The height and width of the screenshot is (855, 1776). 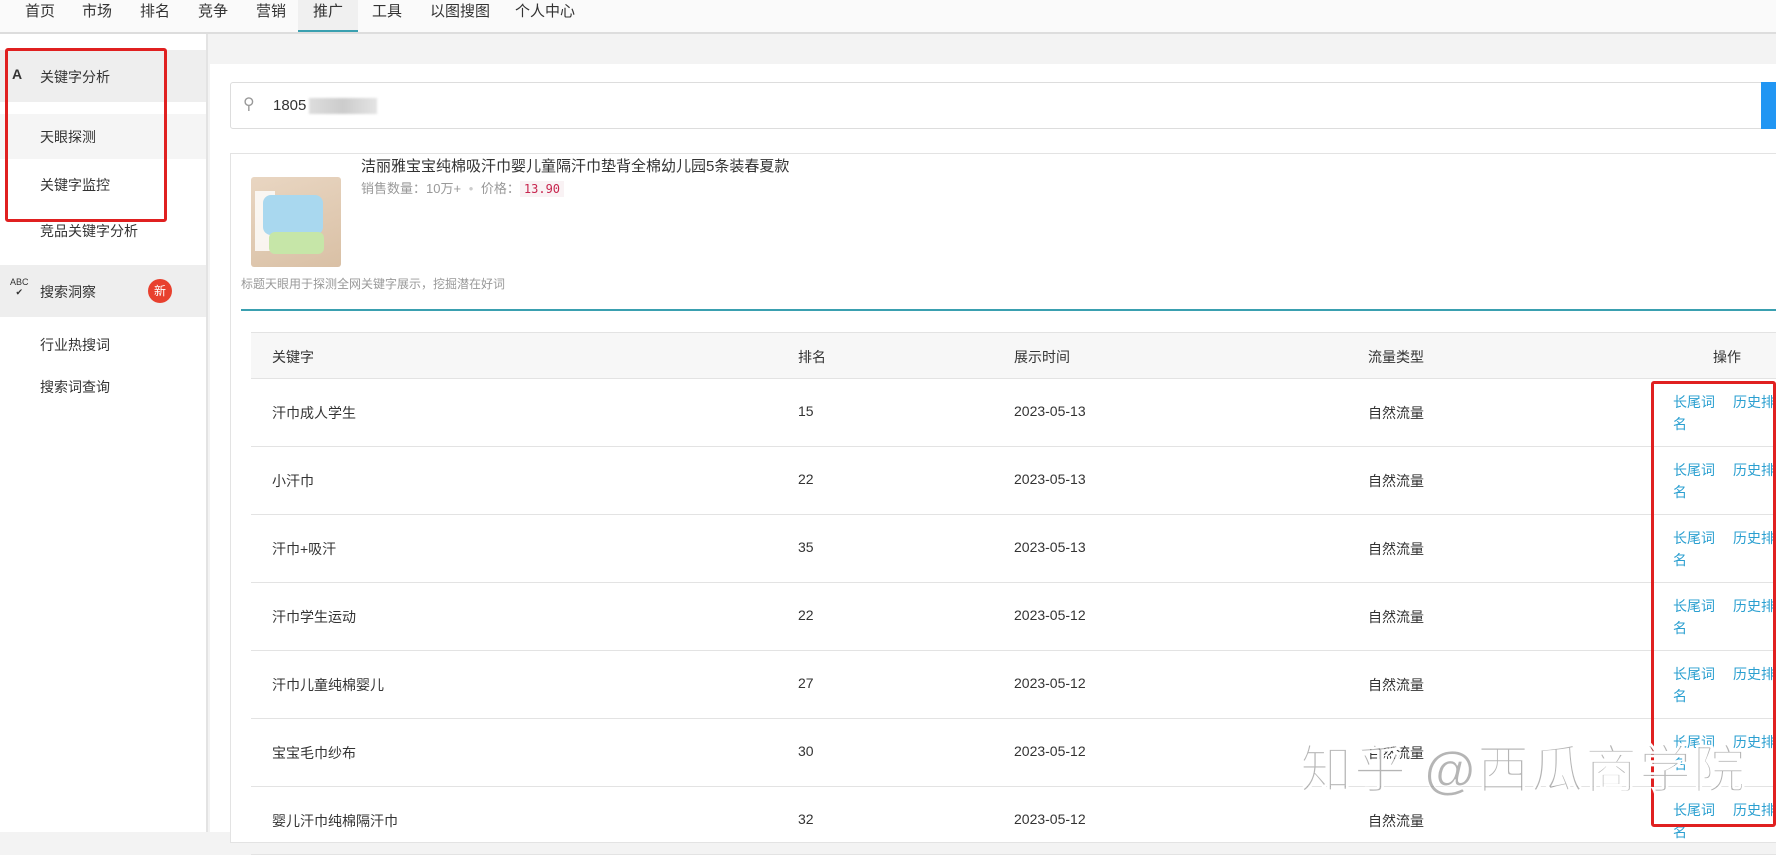 I want to click on sidebar-group-label: 搜索洞察, so click(x=68, y=292).